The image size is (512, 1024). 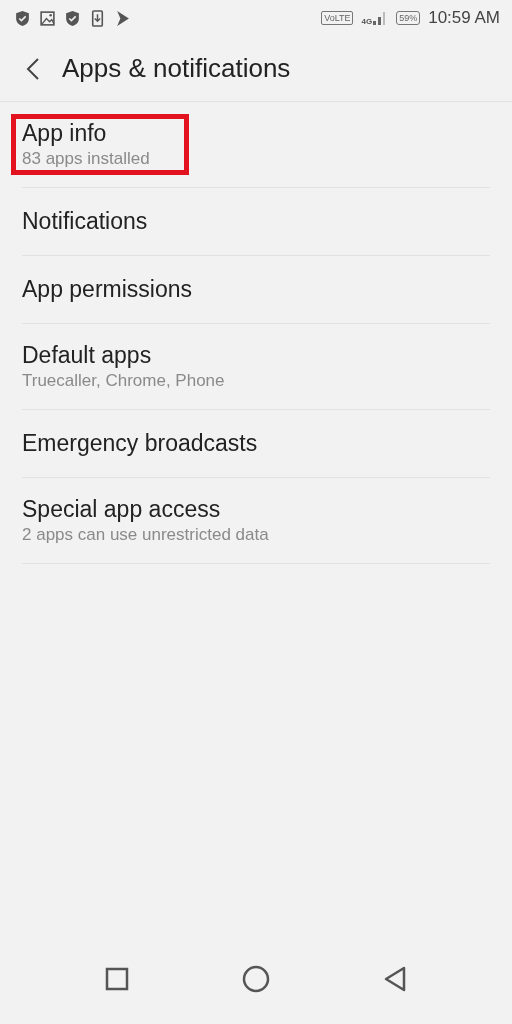 I want to click on battery-indicator: 59%, so click(x=408, y=18).